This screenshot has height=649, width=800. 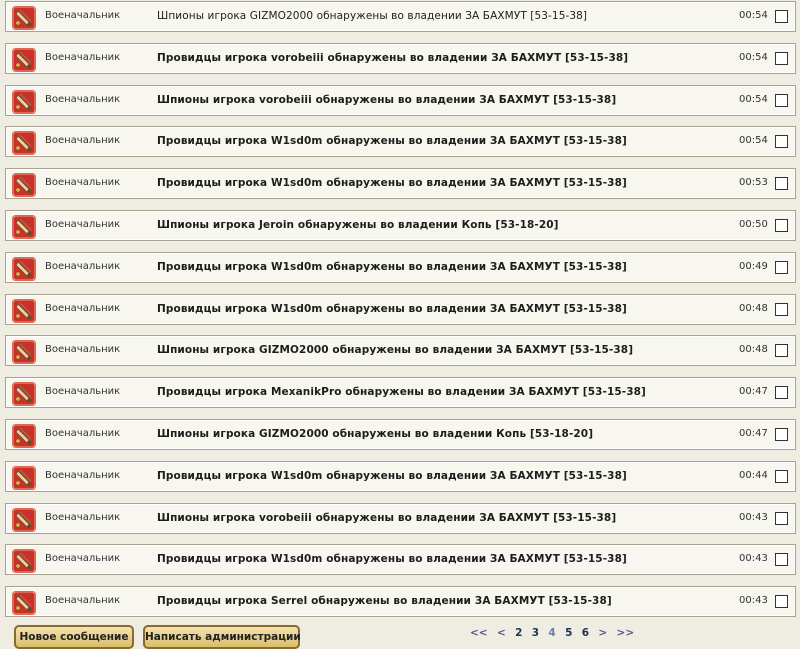 I want to click on new-message-button: Новое сообщение, so click(x=74, y=637).